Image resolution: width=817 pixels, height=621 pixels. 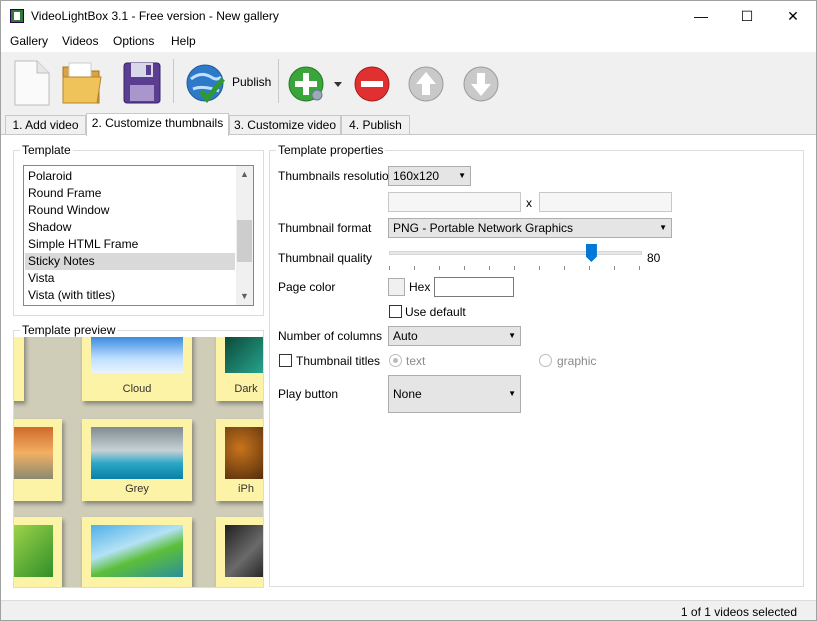 I want to click on thumb-format-select: PNG - Portable Network Graphics ▼, so click(x=530, y=228).